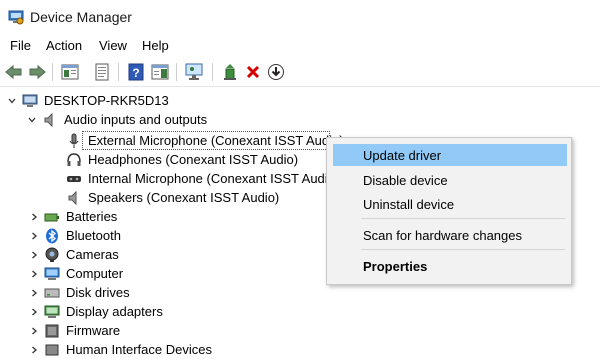 This screenshot has height=359, width=600. Describe the element at coordinates (194, 72) in the screenshot. I see `scan-monitor-icon` at that location.